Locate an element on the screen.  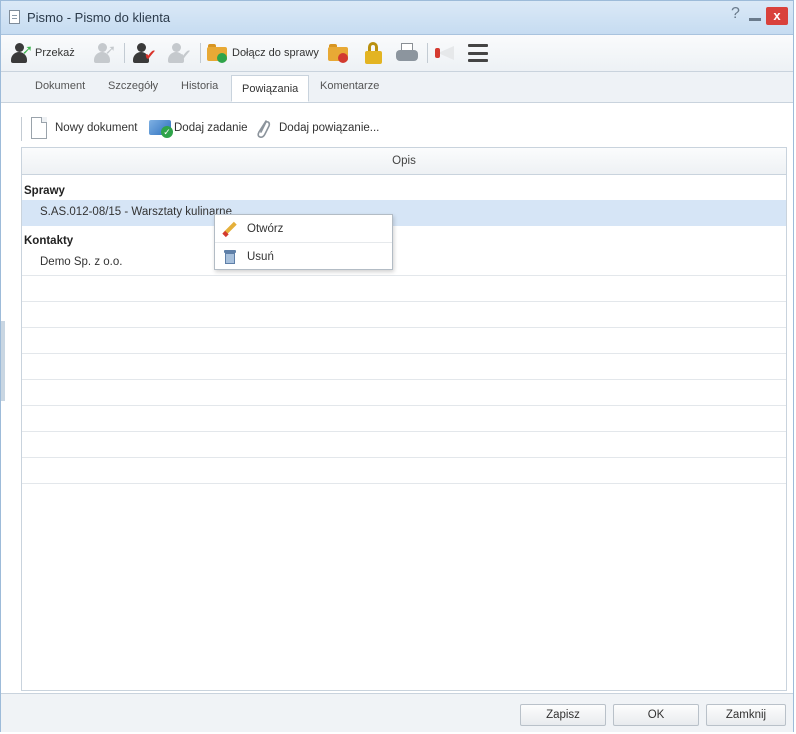
forward-label: Przekaż is located at coordinates (55, 53).